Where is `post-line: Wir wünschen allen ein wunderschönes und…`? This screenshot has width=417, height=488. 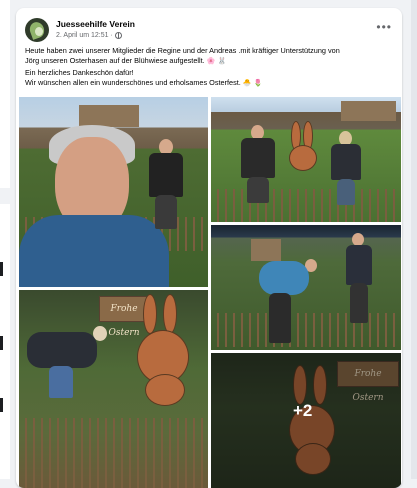
post-line: Wir wünschen allen ein wunderschönes und… is located at coordinates (209, 83).